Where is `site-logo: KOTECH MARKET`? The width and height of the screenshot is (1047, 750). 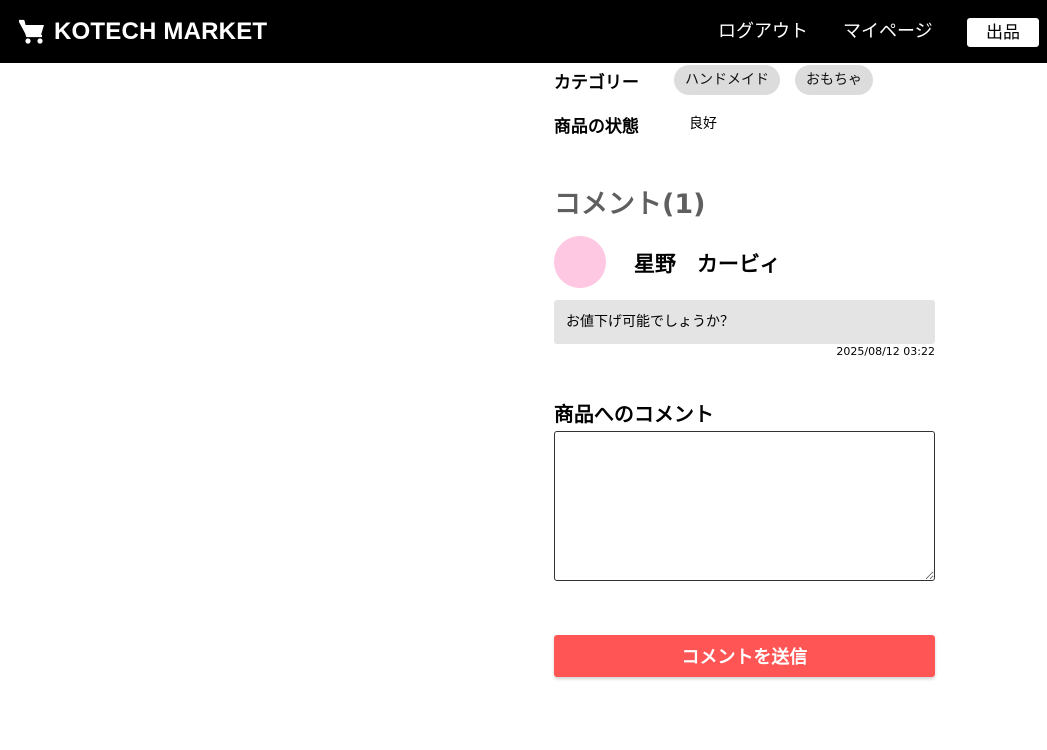 site-logo: KOTECH MARKET is located at coordinates (142, 31).